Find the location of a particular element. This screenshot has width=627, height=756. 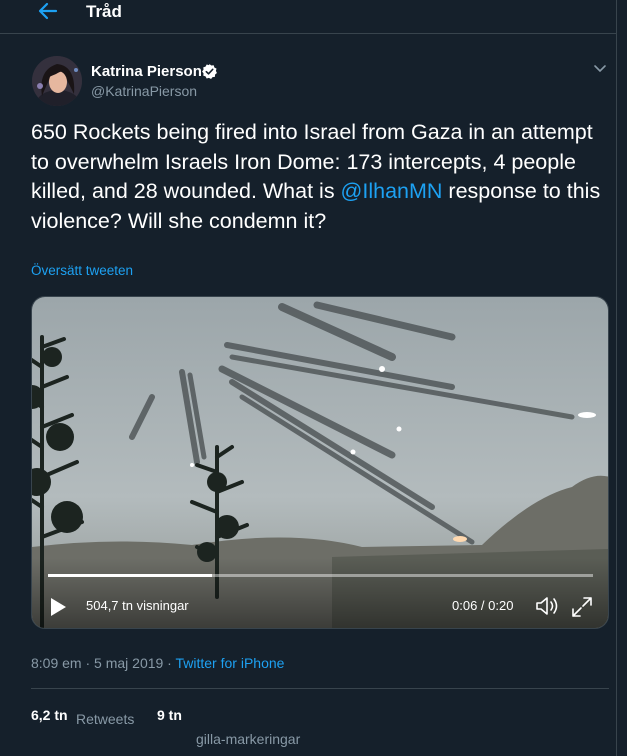

video-time: 0:06 / 0:20 is located at coordinates (483, 605).